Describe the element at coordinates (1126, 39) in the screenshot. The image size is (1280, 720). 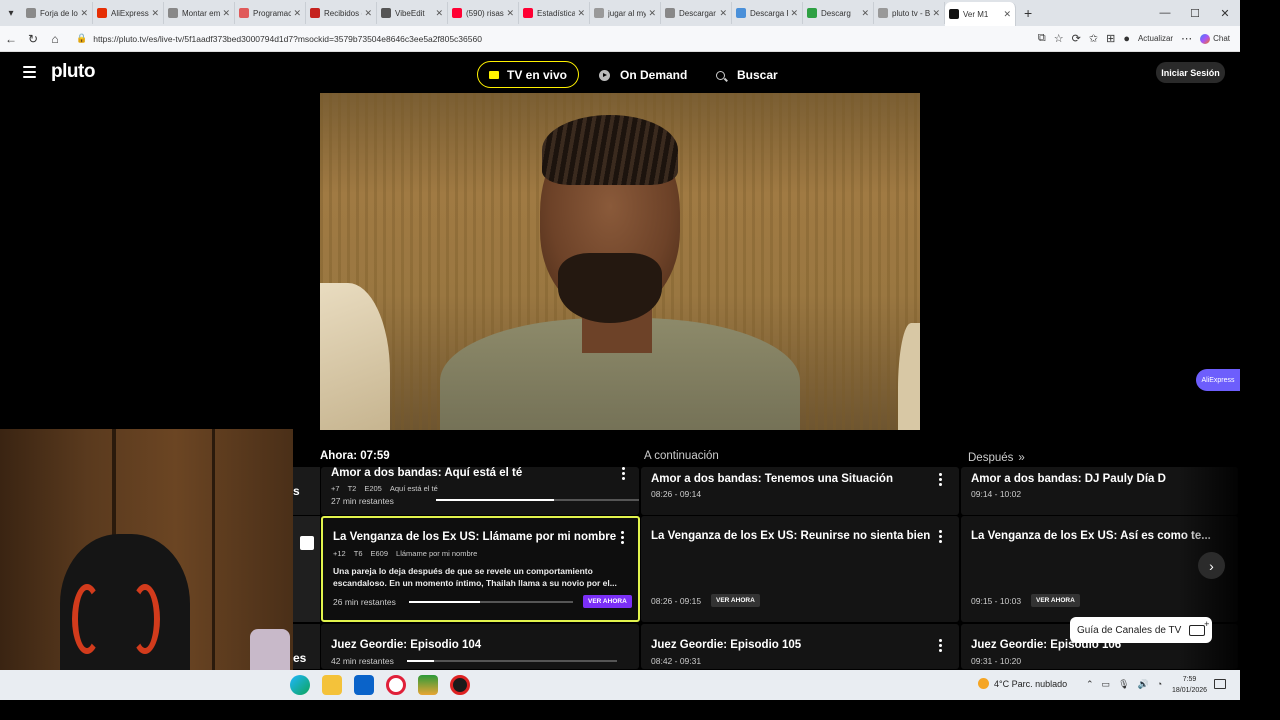
I see `profile-avatar-icon: ●` at that location.